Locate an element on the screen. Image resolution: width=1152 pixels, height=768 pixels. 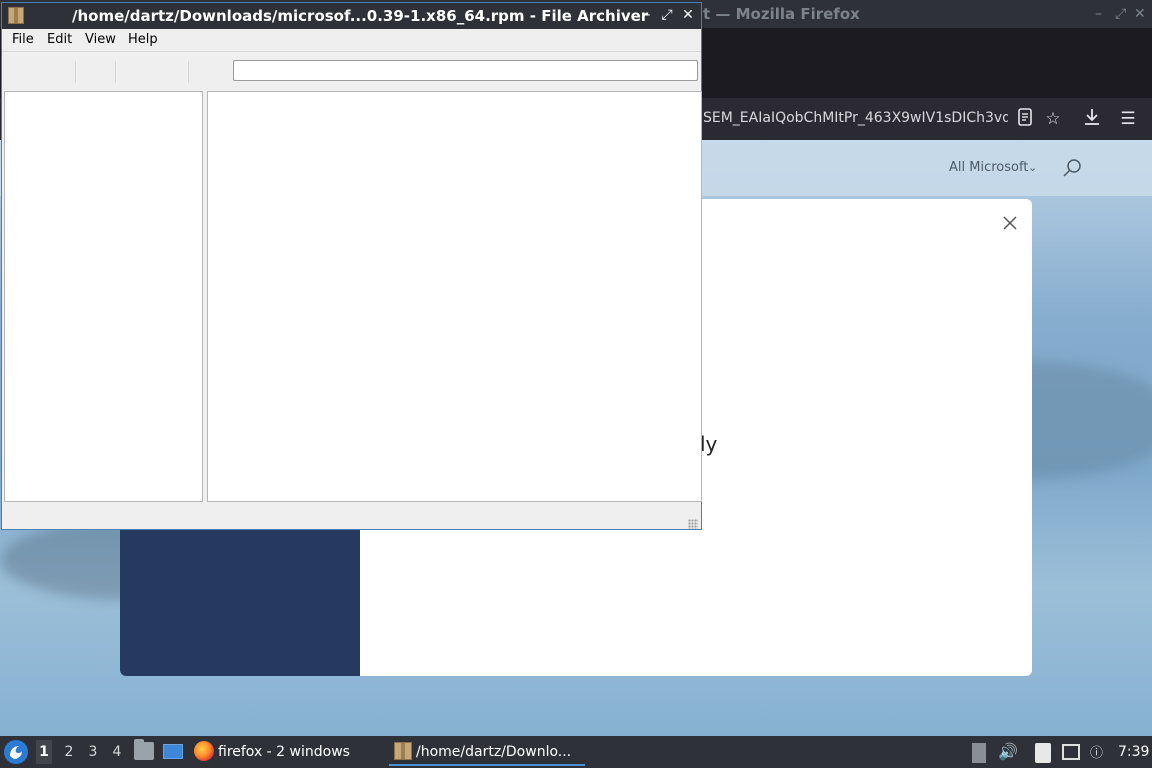
file-manager-icon is located at coordinates (144, 749).